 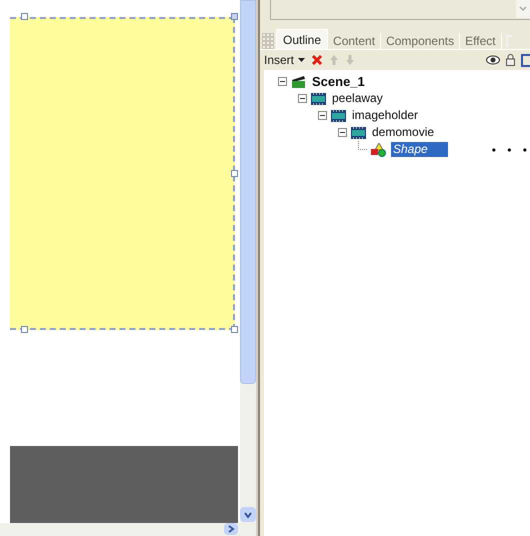 What do you see at coordinates (285, 60) in the screenshot?
I see `insert-button: Insert` at bounding box center [285, 60].